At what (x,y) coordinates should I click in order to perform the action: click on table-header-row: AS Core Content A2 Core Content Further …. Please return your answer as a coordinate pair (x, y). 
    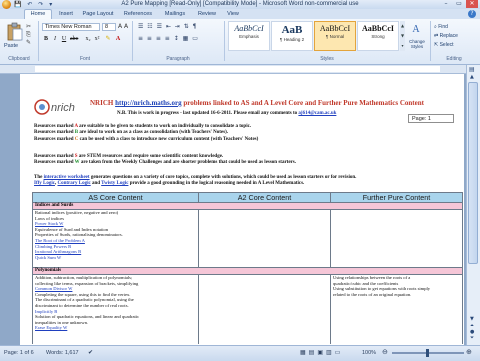
    Looking at the image, I should click on (247, 197).